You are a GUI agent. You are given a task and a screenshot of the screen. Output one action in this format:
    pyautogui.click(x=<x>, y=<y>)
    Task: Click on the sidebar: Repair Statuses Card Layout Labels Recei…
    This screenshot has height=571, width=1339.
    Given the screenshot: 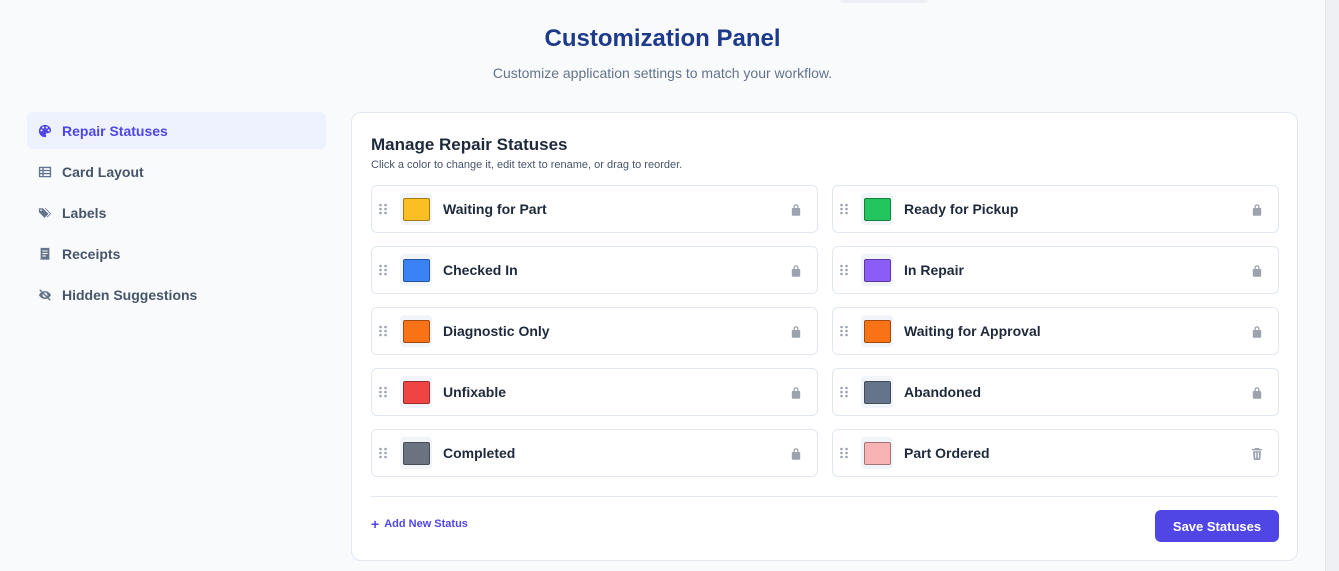 What is the action you would take?
    pyautogui.click(x=176, y=214)
    